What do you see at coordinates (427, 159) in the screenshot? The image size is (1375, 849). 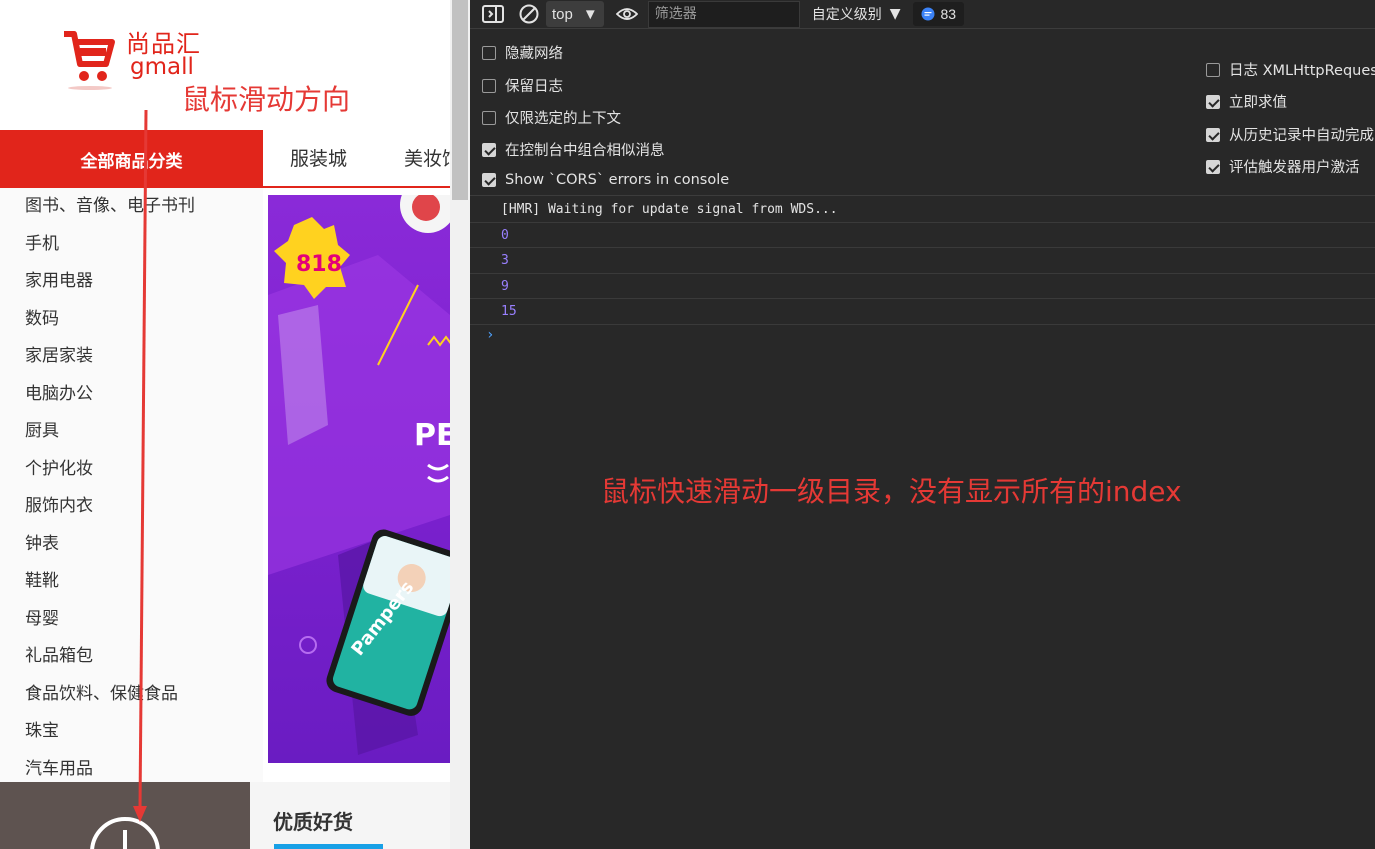 I see `nav-link-beauty: 美妆馆` at bounding box center [427, 159].